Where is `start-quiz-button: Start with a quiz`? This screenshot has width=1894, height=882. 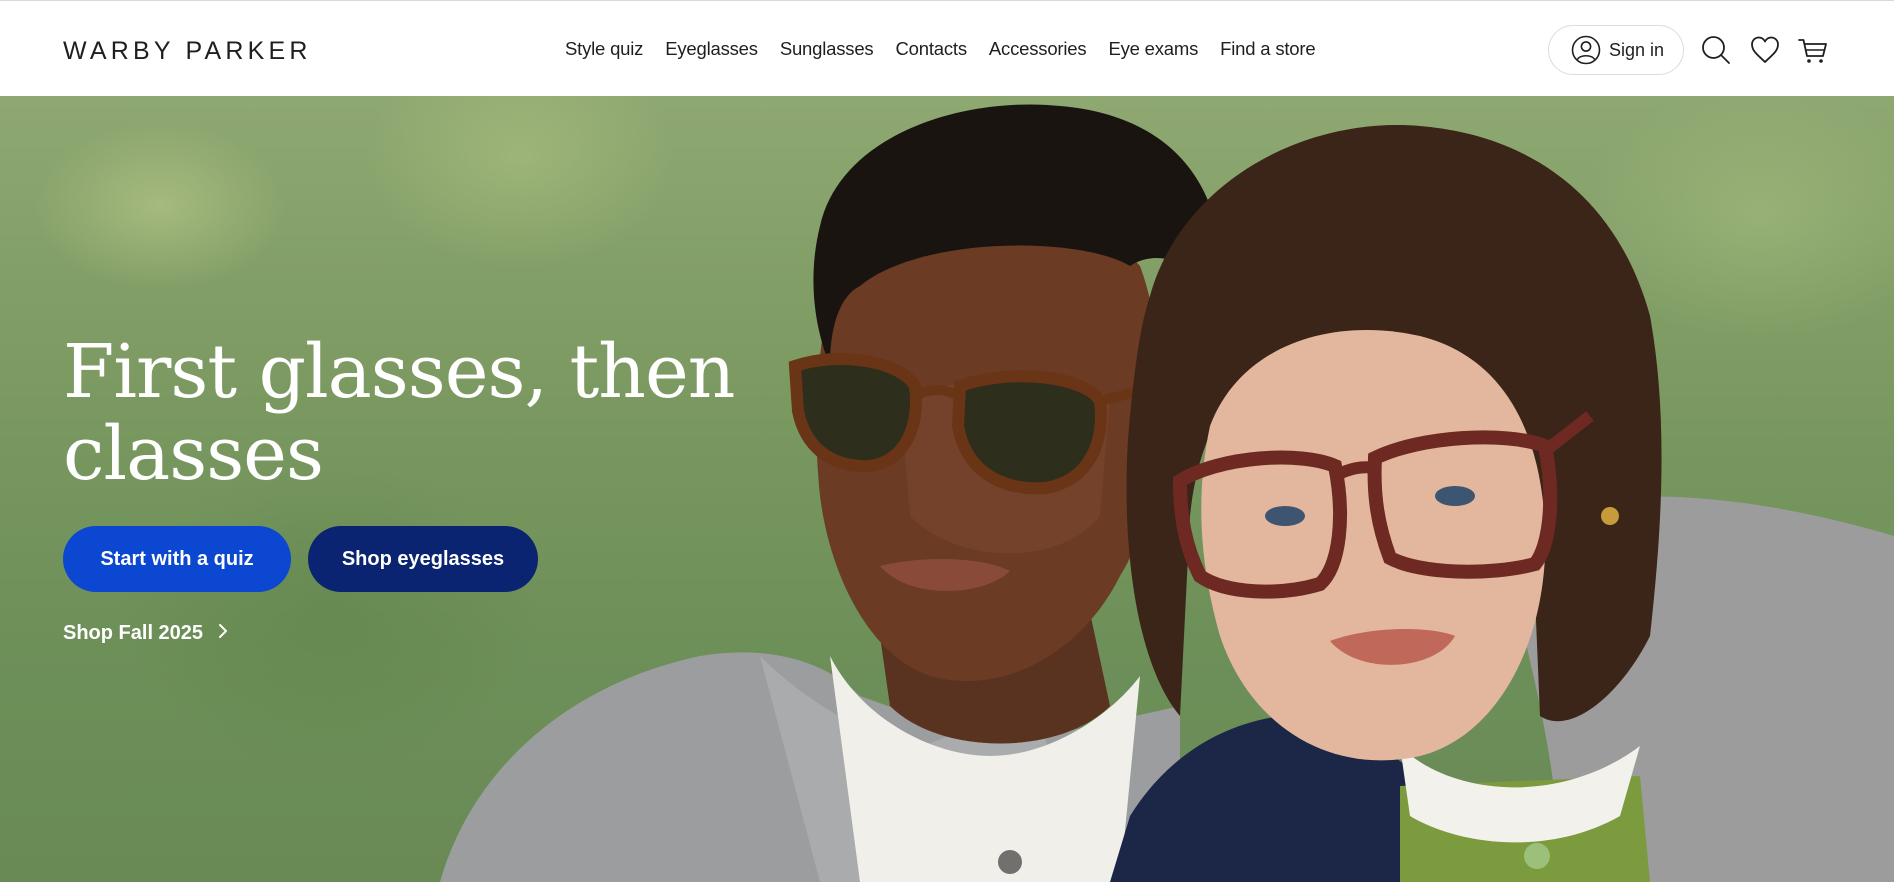 start-quiz-button: Start with a quiz is located at coordinates (177, 559).